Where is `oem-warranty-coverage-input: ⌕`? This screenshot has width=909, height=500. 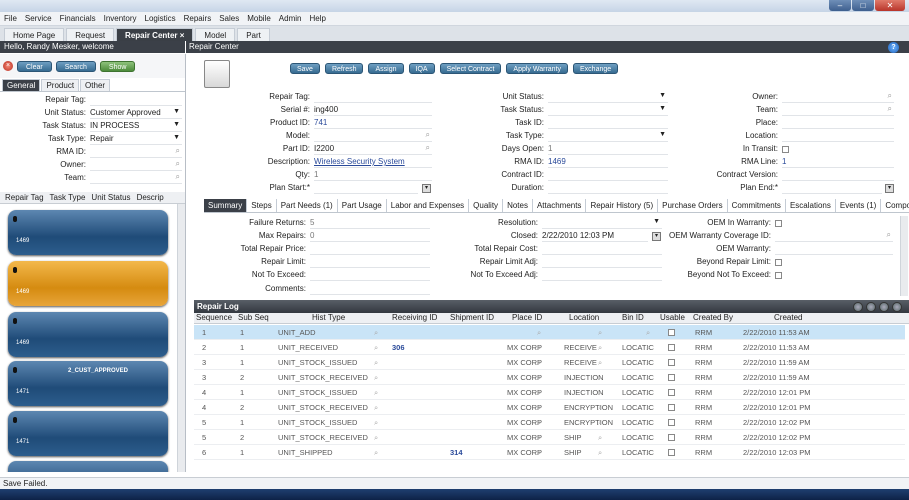
oem-warranty-coverage-input: ⌕ is located at coordinates (834, 236).